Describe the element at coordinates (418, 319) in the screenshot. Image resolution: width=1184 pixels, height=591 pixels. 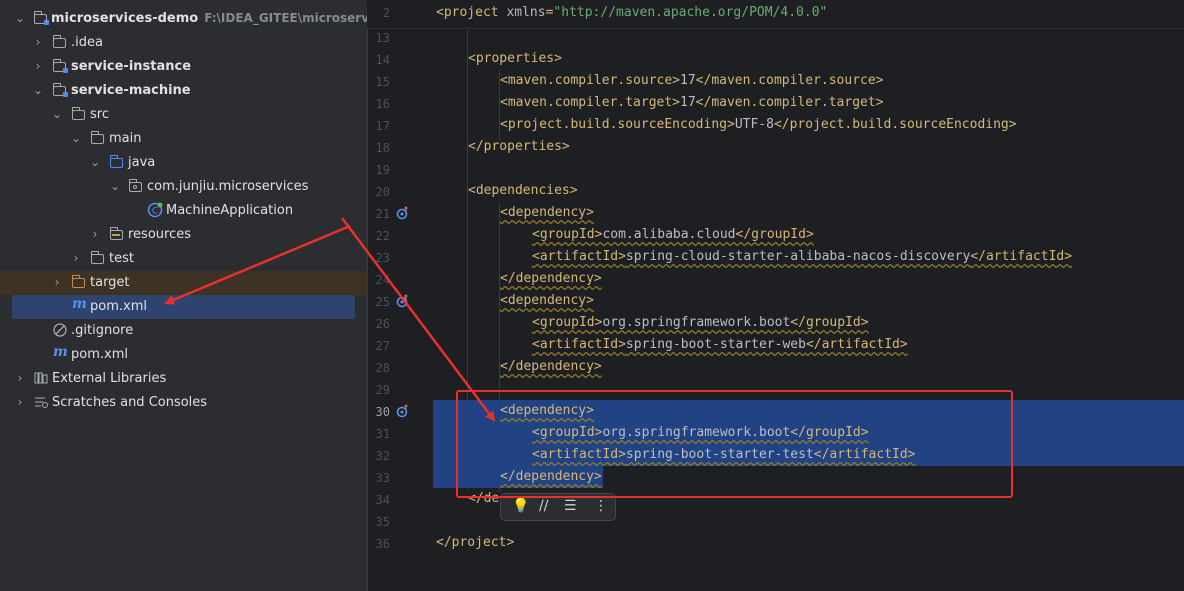
I see `arrow-to-dependency` at that location.